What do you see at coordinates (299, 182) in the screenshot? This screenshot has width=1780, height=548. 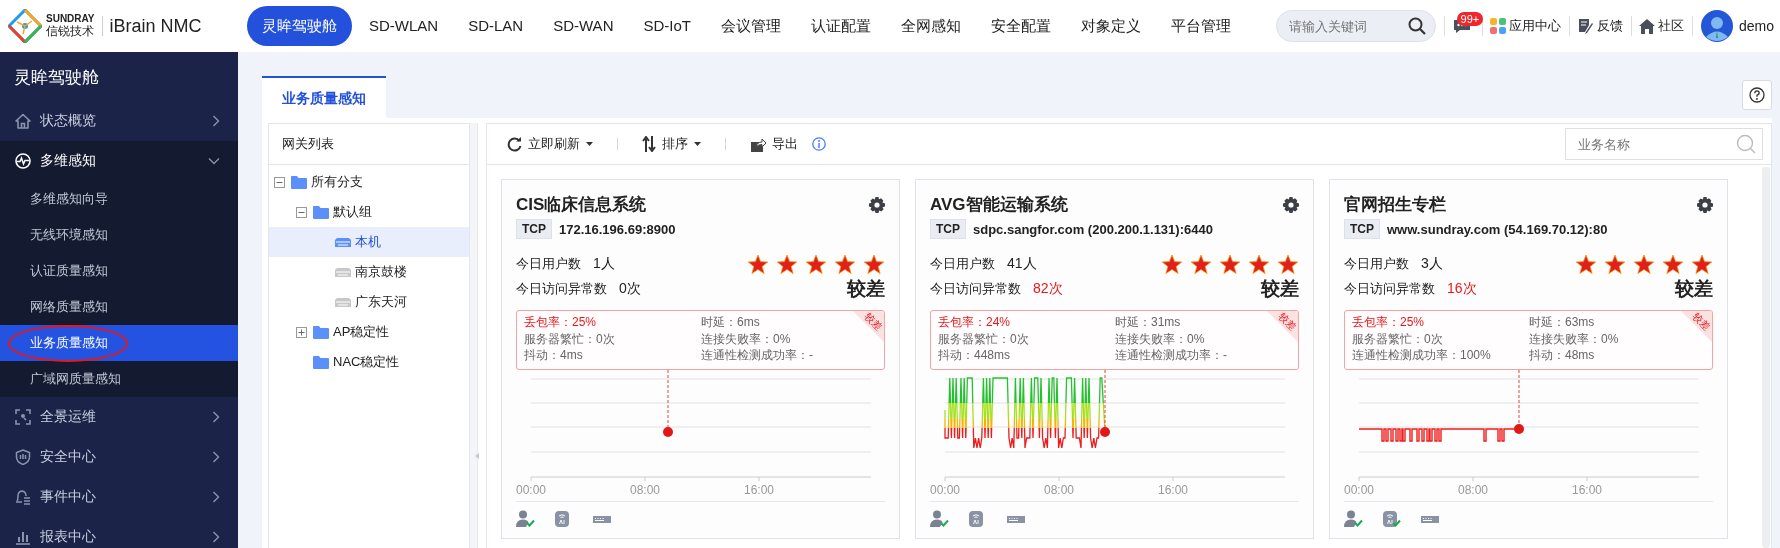 I see `folder-icon` at bounding box center [299, 182].